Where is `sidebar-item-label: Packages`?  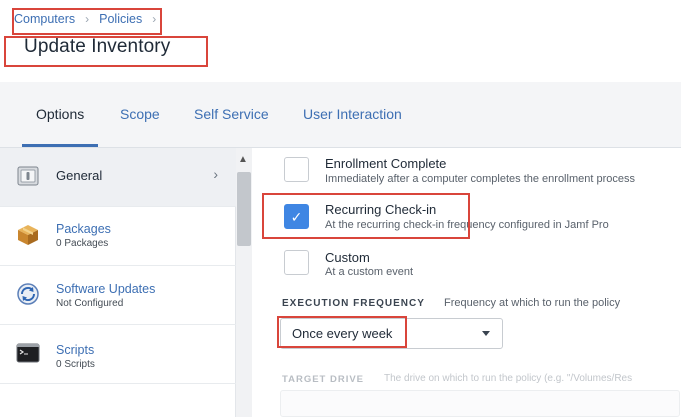
sidebar-item-label: Packages is located at coordinates (83, 229).